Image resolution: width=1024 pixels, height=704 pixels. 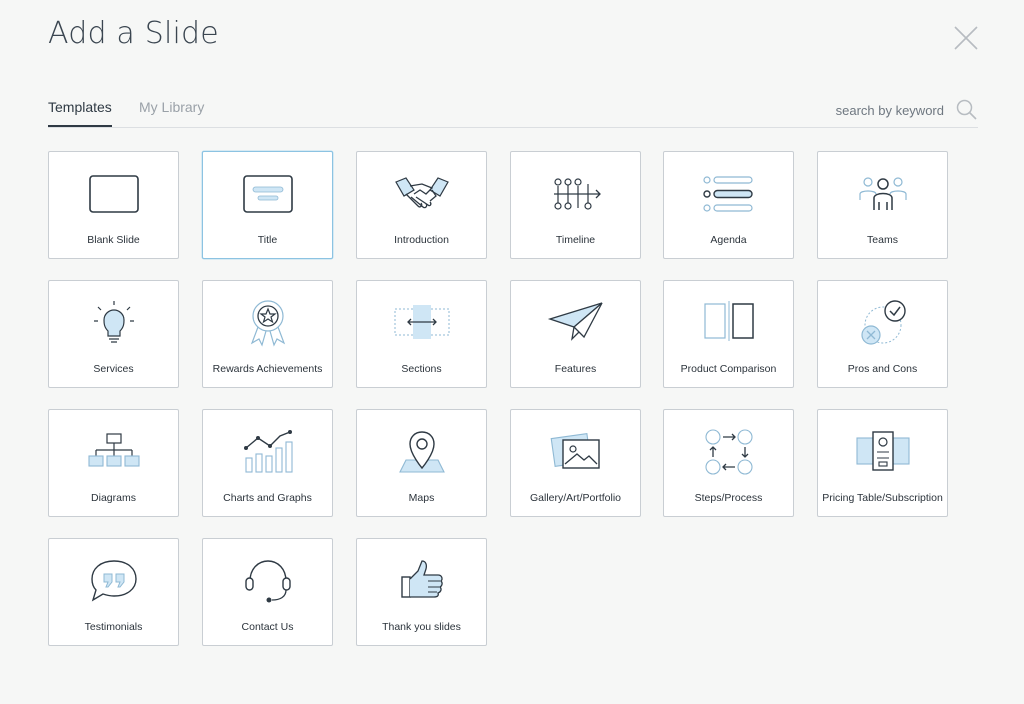 I want to click on search-box, so click(x=903, y=110).